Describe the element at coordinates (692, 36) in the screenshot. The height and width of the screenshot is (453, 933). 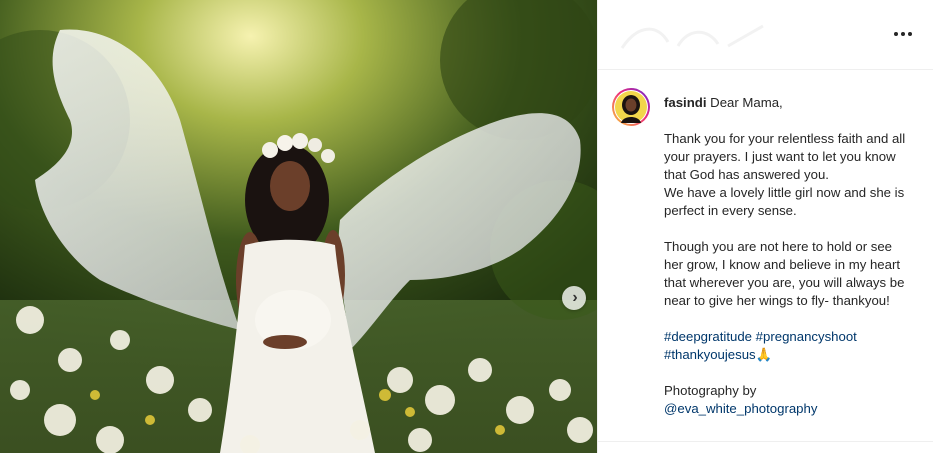
I see `faded-header-graphic` at that location.